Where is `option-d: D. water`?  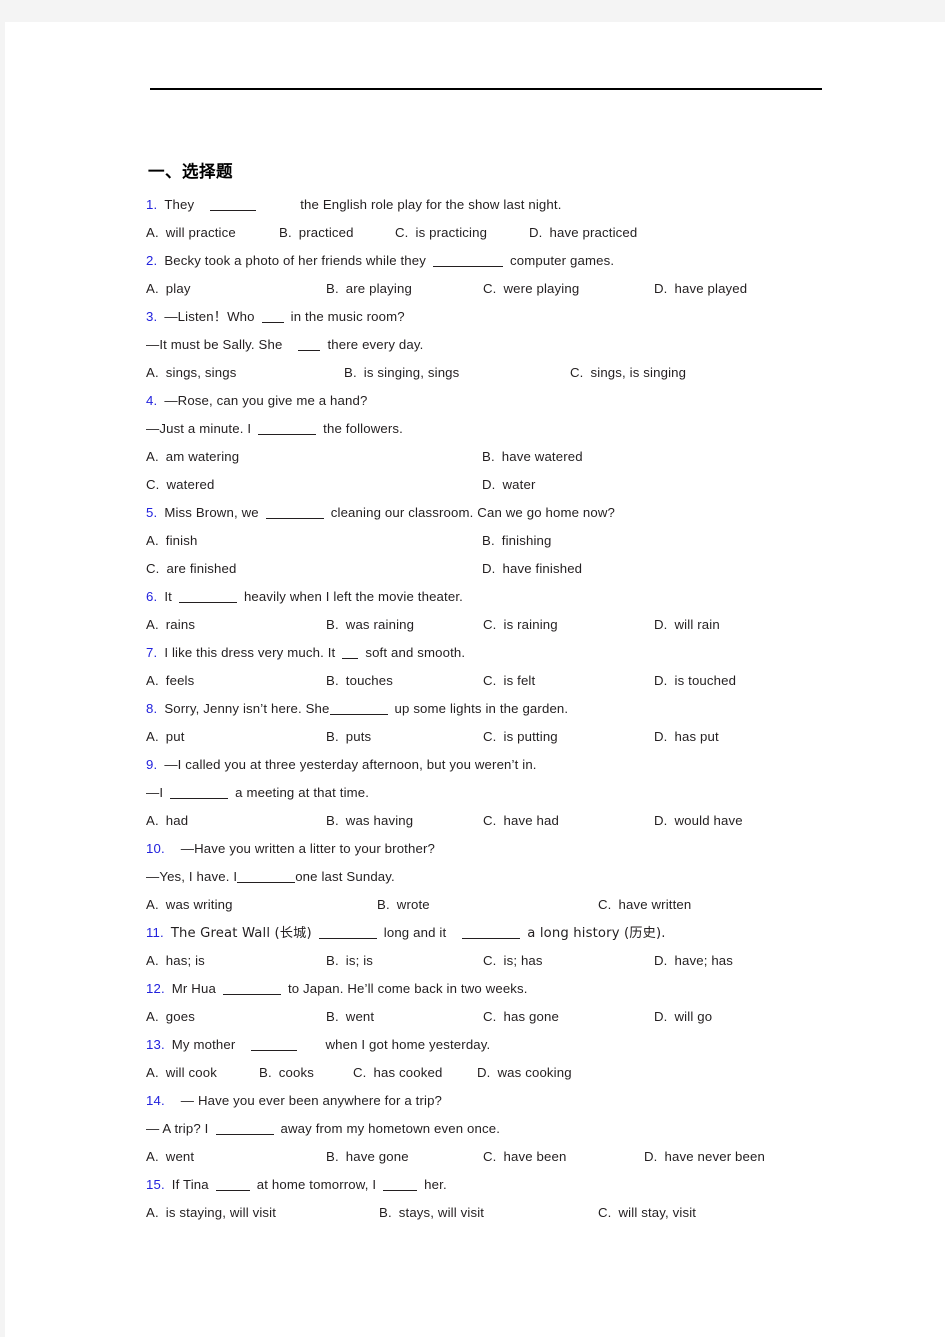
option-d: D. water is located at coordinates (509, 485).